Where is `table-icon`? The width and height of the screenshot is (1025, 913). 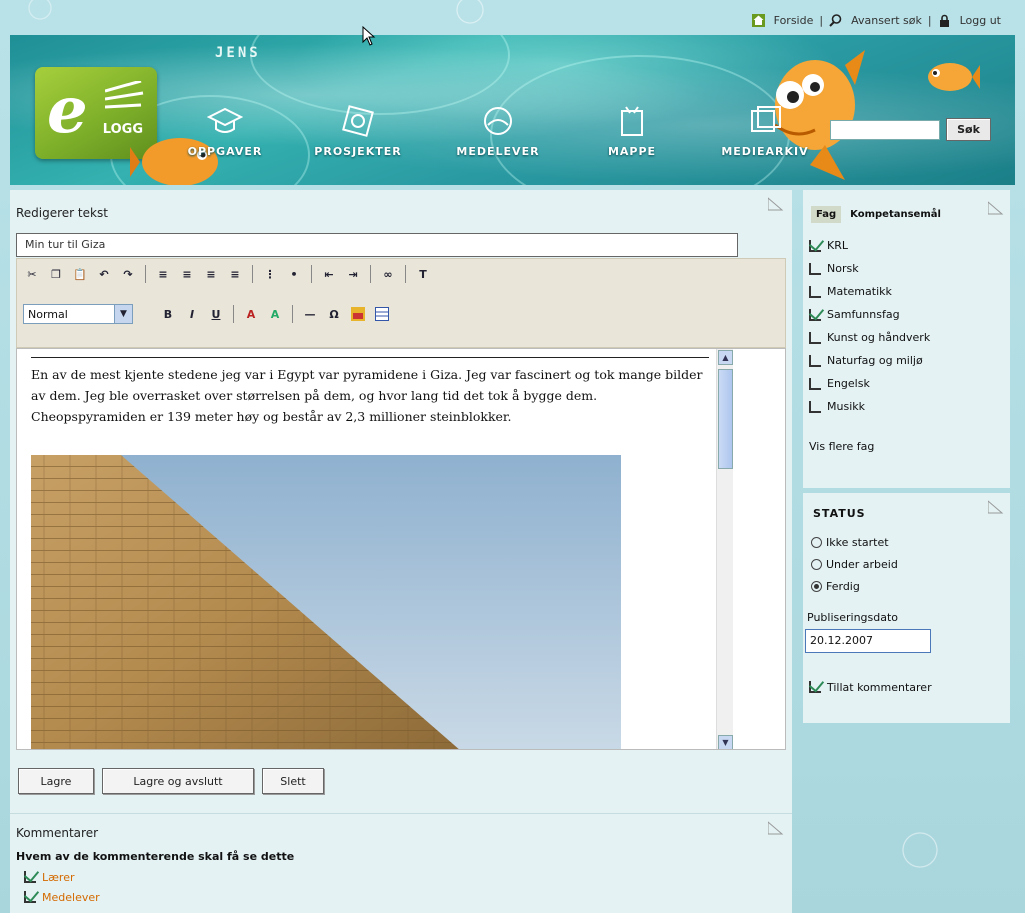 table-icon is located at coordinates (382, 314).